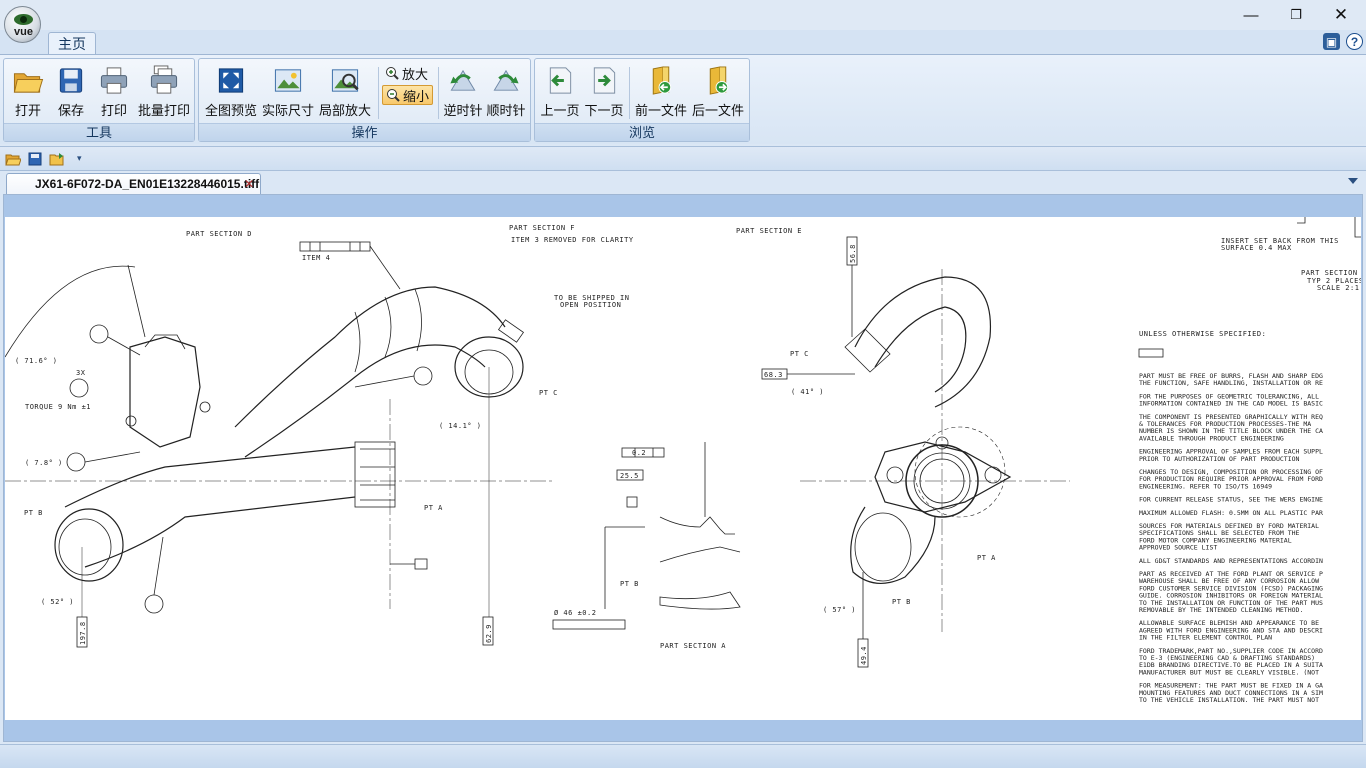 The height and width of the screenshot is (768, 1366). Describe the element at coordinates (560, 90) in the screenshot. I see `prev-page-button: 上一页` at that location.